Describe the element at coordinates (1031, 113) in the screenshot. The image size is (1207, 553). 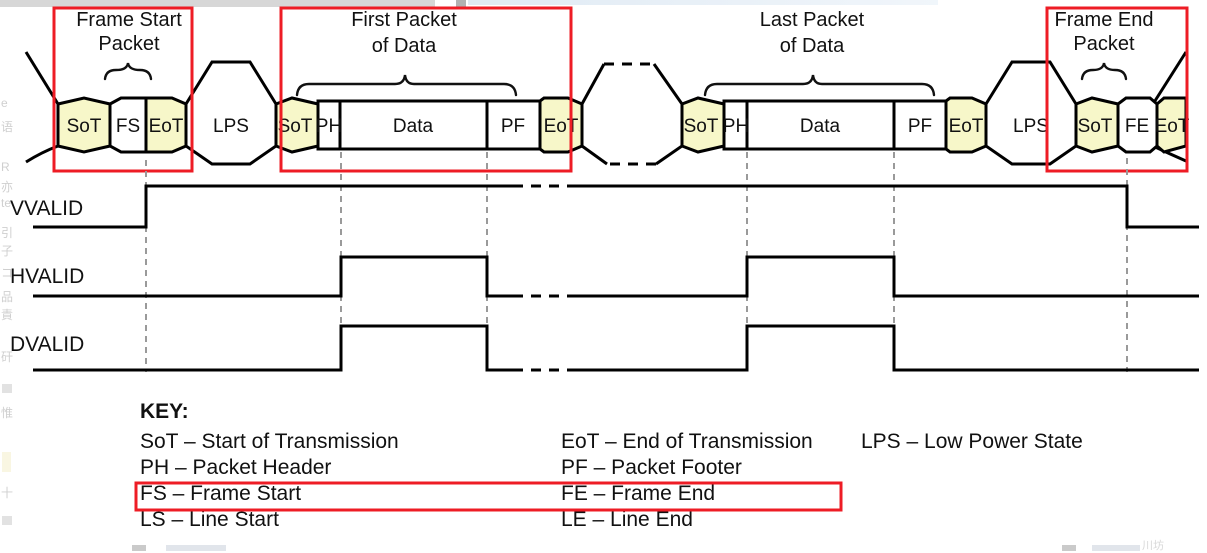
I see `packet-lps-2: LPS` at that location.